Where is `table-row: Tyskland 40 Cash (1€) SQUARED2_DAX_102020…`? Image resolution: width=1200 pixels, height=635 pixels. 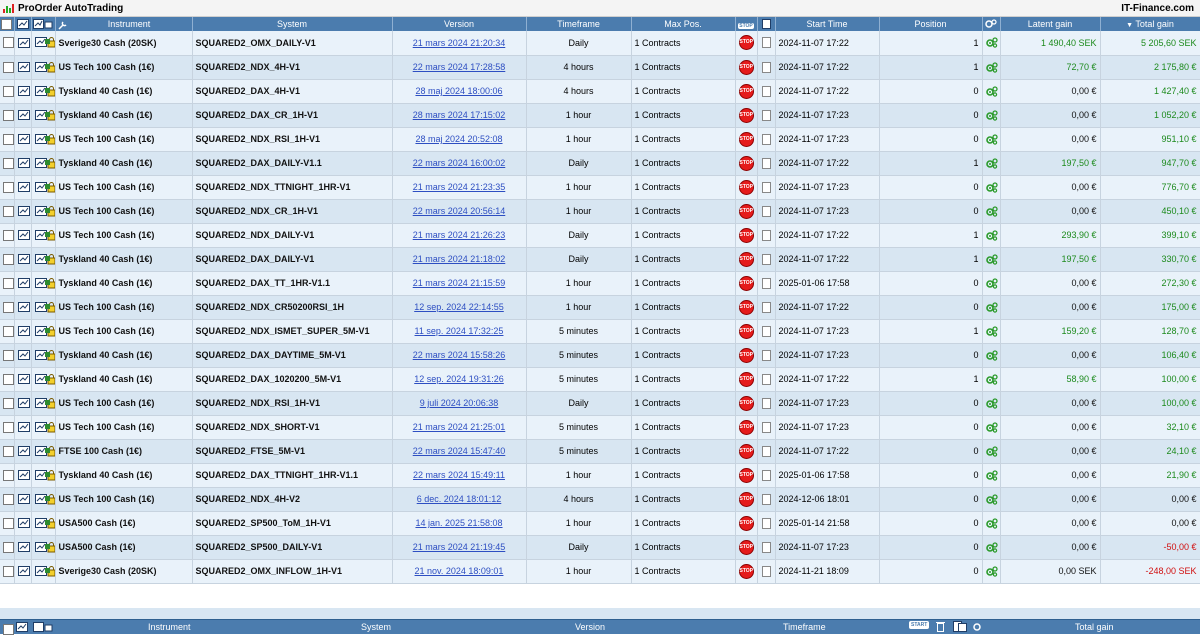 table-row: Tyskland 40 Cash (1€) SQUARED2_DAX_102020… is located at coordinates (600, 379).